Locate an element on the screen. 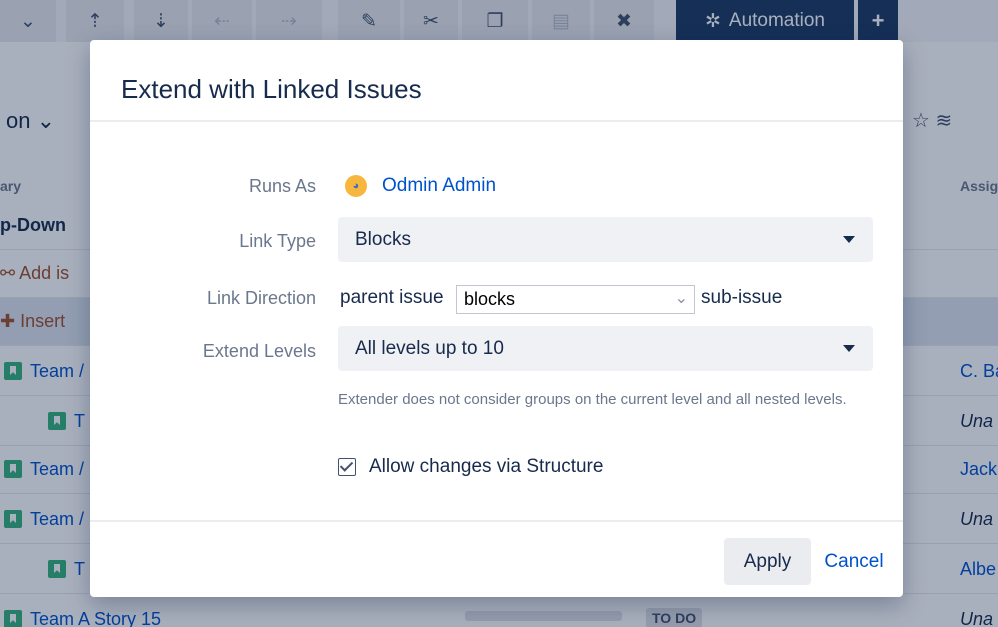 Image resolution: width=998 pixels, height=627 pixels. extend-levels-select: All levels up to 10 is located at coordinates (605, 348).